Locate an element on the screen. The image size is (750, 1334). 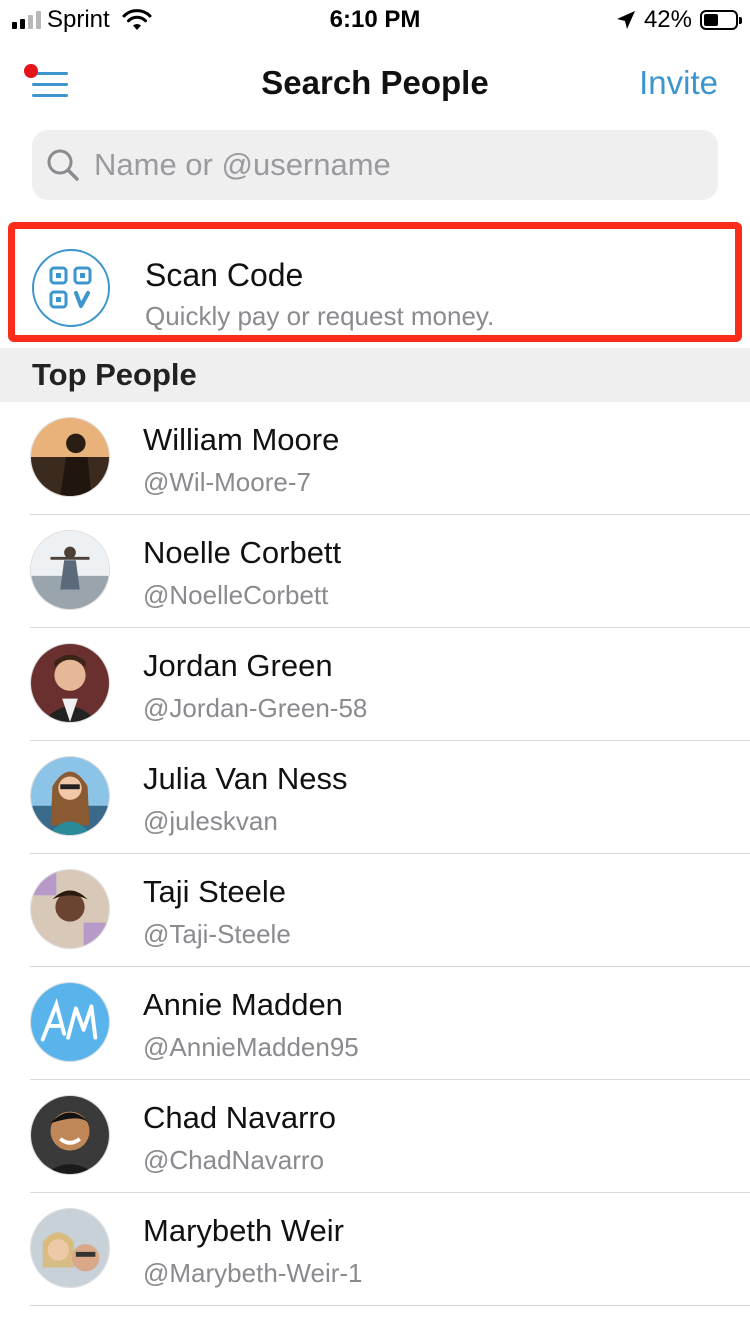
person-username: @juleskvan is located at coordinates (210, 821).